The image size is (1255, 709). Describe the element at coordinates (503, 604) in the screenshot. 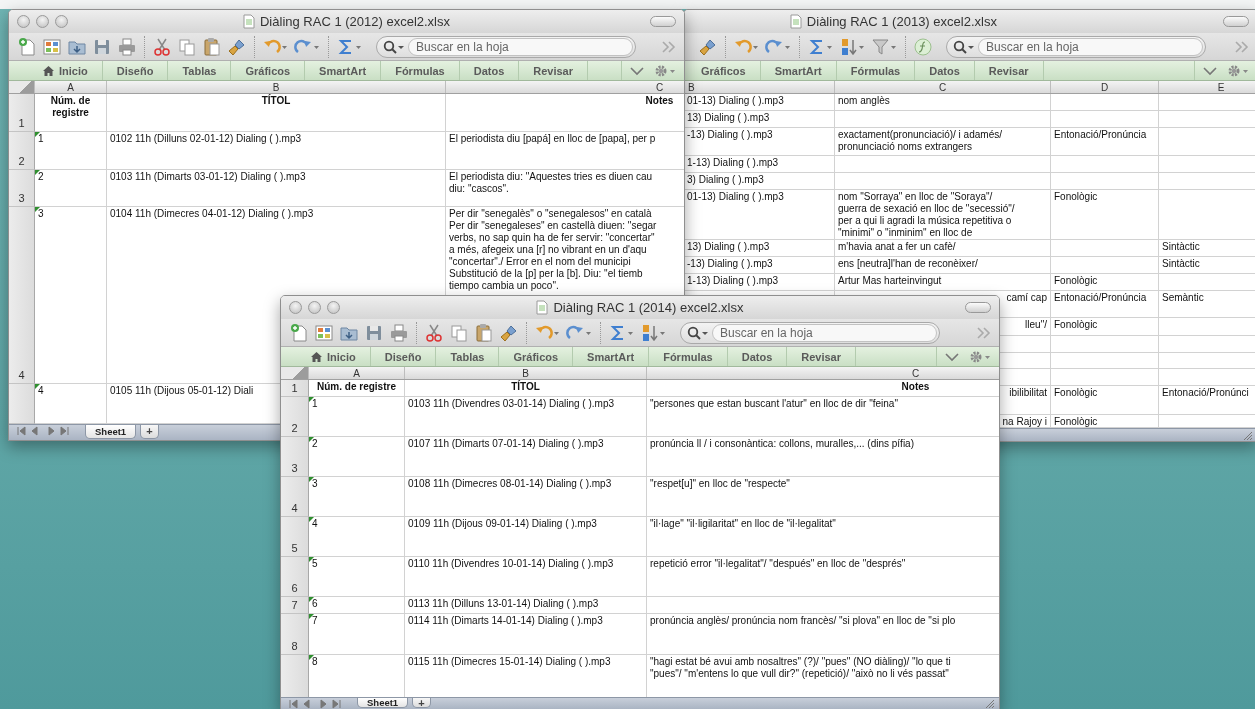

I see `table-cell-text: 0113 11h (Dilluns 13-01-14) Dialing ( ).mp3` at that location.